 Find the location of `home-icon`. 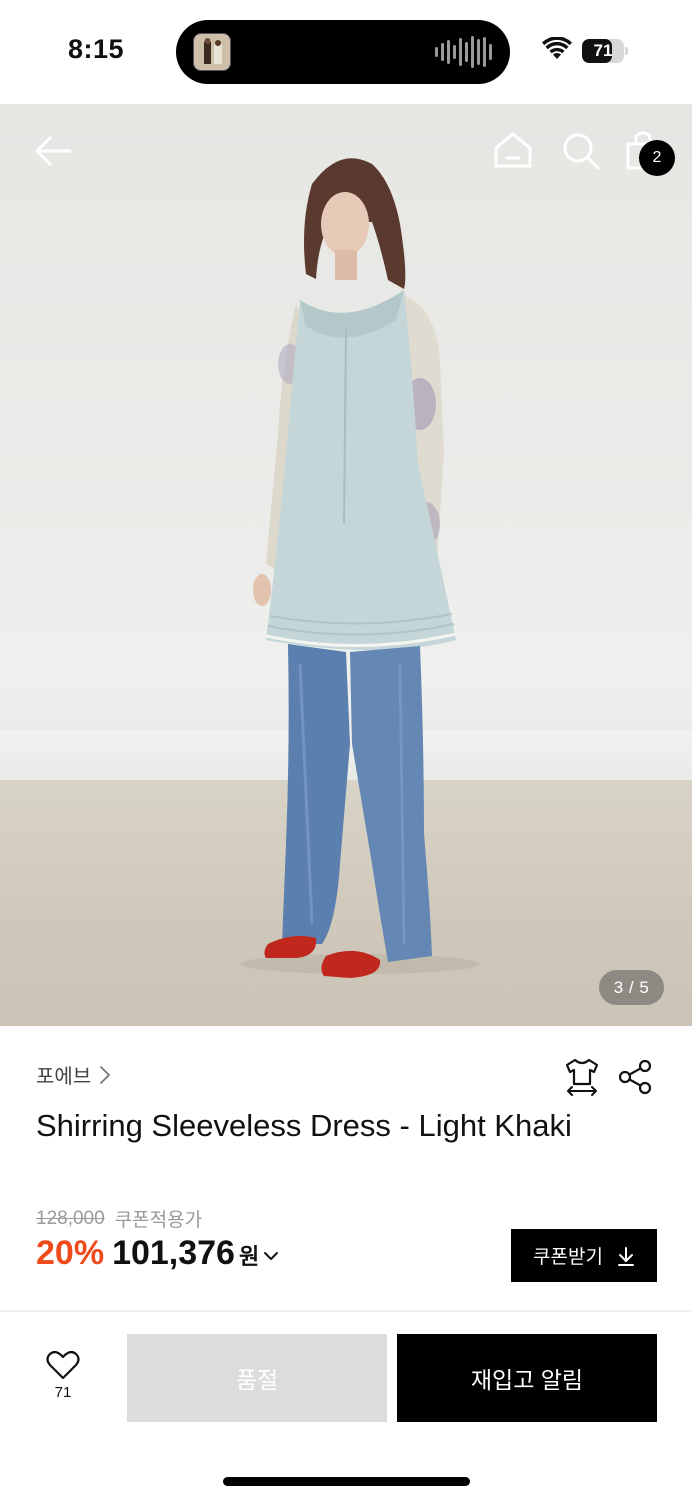

home-icon is located at coordinates (513, 151).